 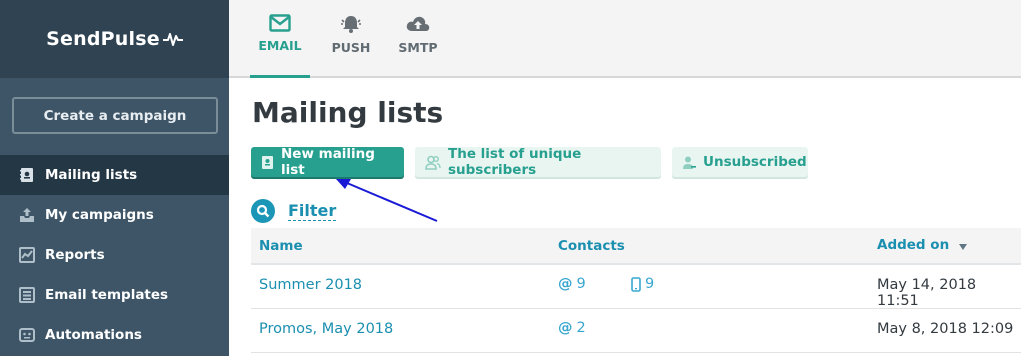 What do you see at coordinates (115, 115) in the screenshot?
I see `create-campaign-button: Create a campaign` at bounding box center [115, 115].